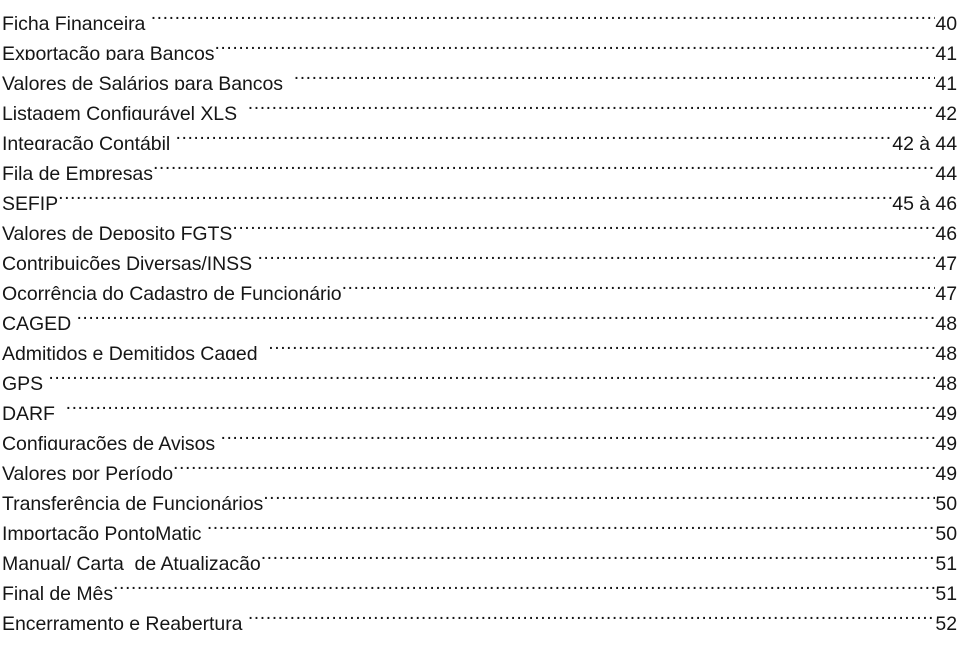 The image size is (959, 662). What do you see at coordinates (130, 261) in the screenshot?
I see `toc-entry-title: Contribuições Diversas/INSS` at bounding box center [130, 261].